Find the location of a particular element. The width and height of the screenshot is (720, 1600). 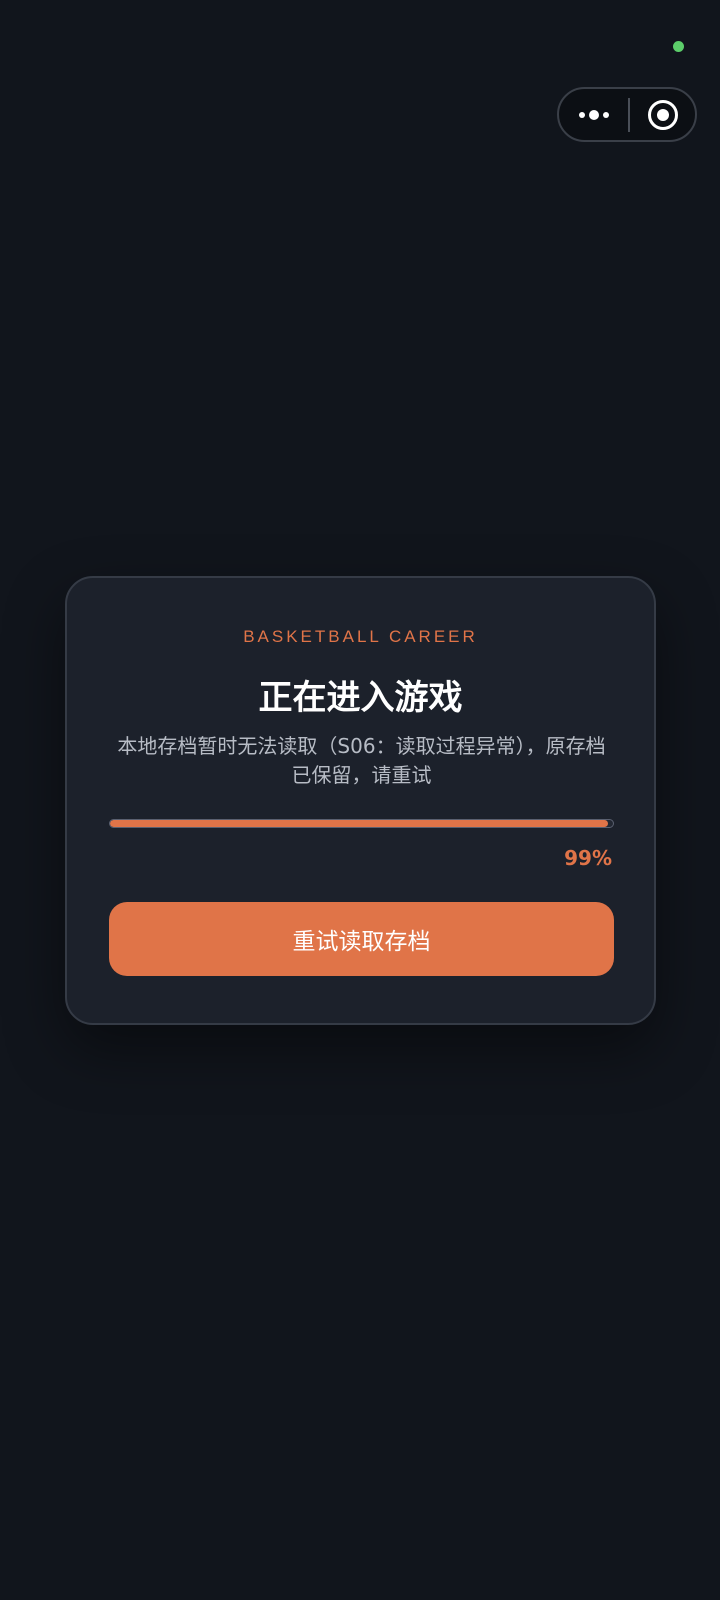

more-dots-icon is located at coordinates (581, 114).